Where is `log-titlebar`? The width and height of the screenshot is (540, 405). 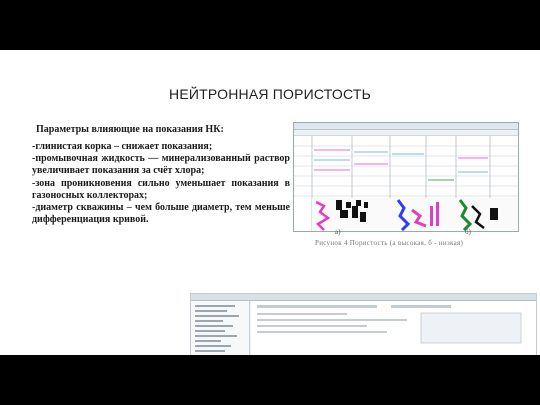
log-titlebar is located at coordinates (406, 126).